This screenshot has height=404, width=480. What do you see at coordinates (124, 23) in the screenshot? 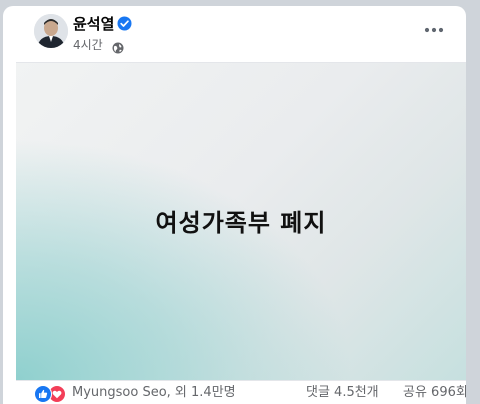
I see `verified-badge-icon` at bounding box center [124, 23].